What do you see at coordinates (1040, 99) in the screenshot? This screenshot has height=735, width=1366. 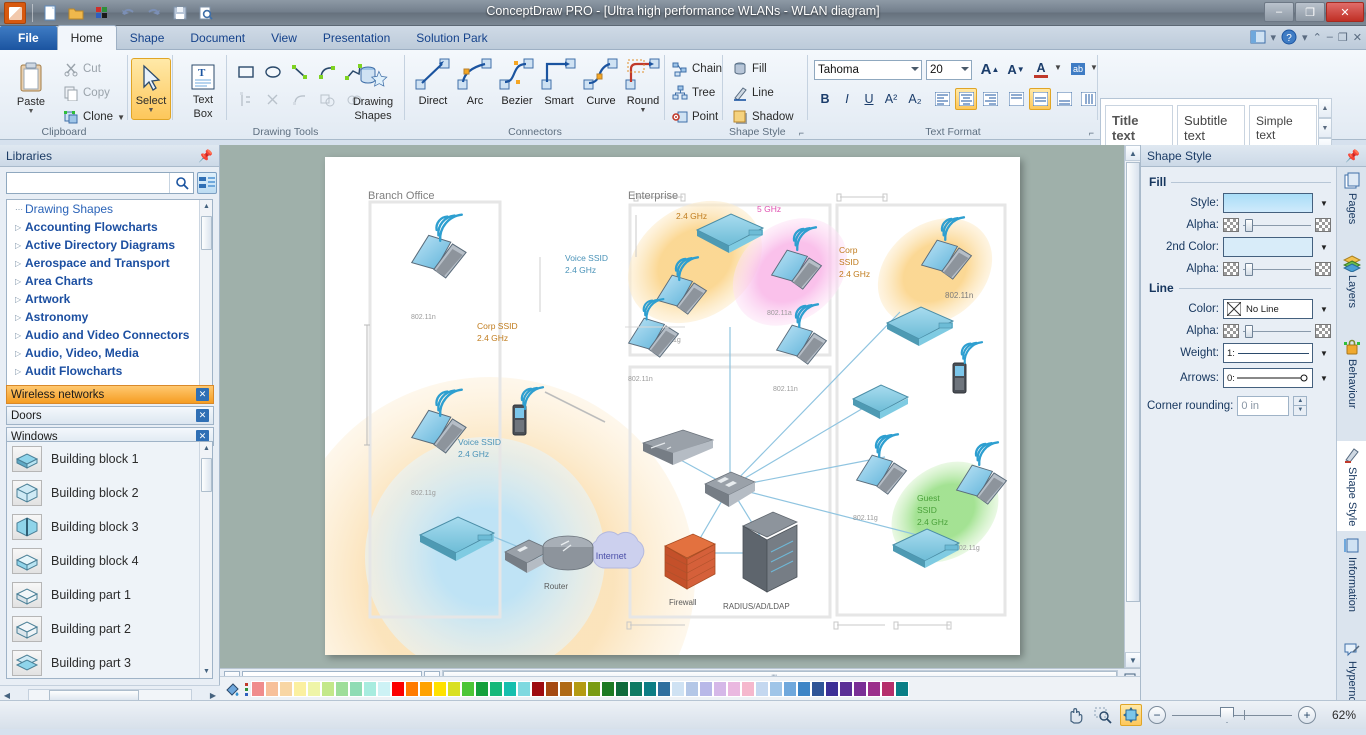 I see `align-middle-button` at bounding box center [1040, 99].